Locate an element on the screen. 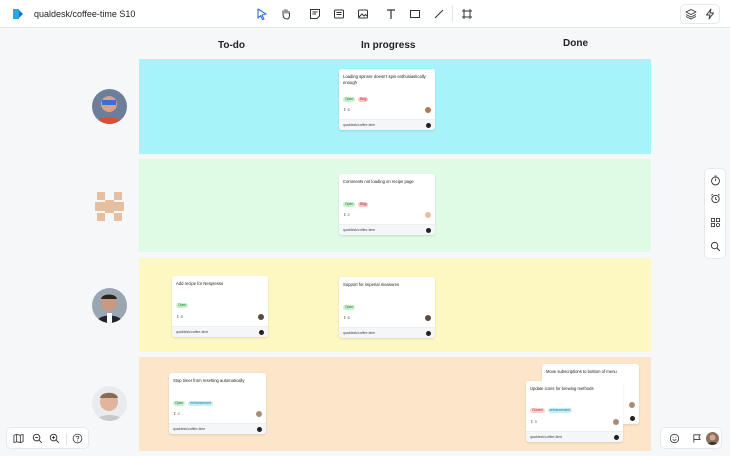 Image resolution: width=730 pixels, height=456 pixels. hand-icon is located at coordinates (286, 14).